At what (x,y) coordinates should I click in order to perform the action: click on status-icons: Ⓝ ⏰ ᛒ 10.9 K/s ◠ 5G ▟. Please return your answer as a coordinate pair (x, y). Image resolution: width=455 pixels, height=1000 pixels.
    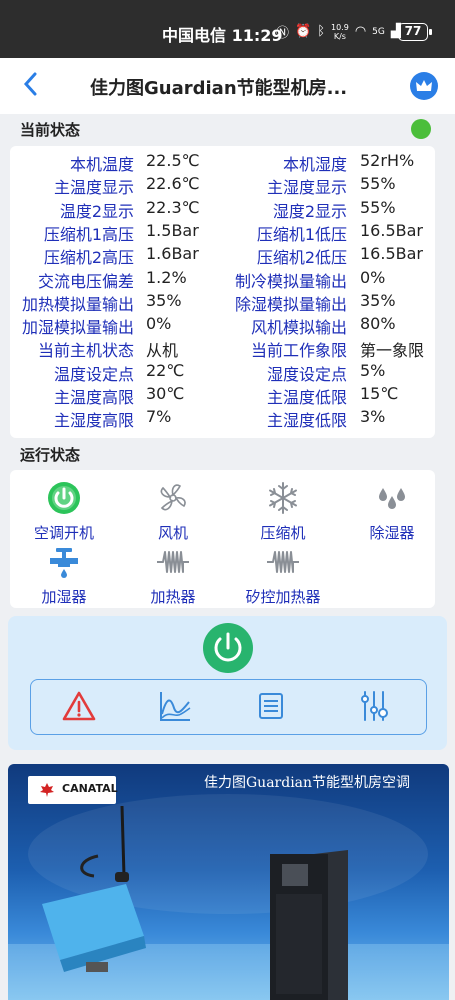
    Looking at the image, I should click on (338, 32).